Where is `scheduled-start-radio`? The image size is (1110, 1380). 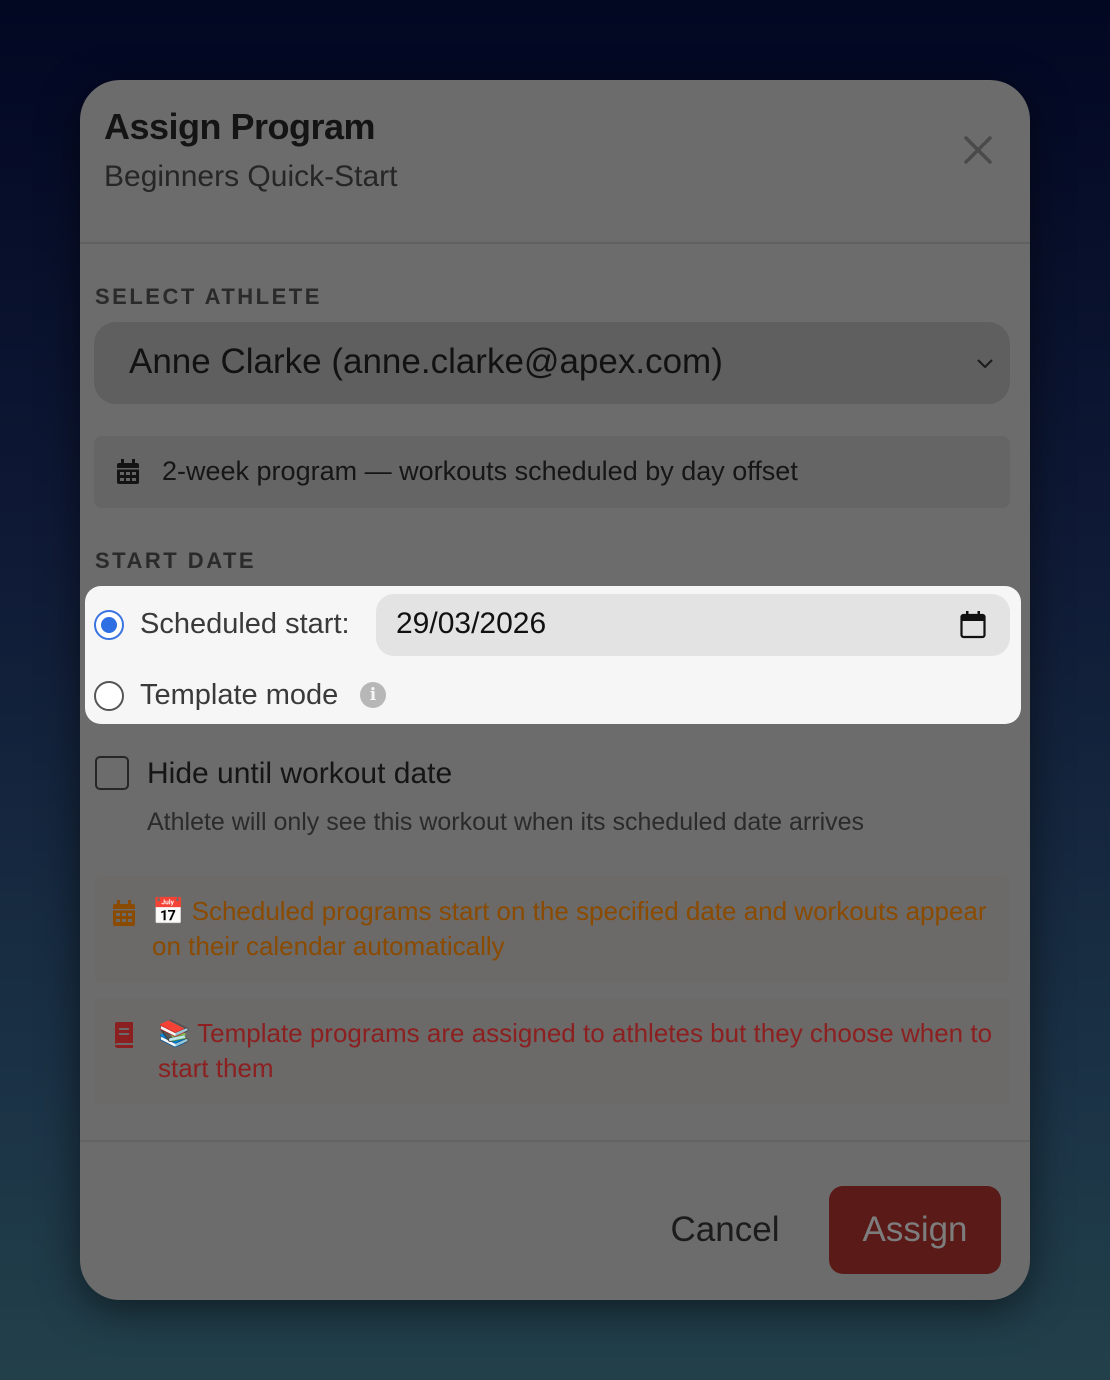 scheduled-start-radio is located at coordinates (109, 625).